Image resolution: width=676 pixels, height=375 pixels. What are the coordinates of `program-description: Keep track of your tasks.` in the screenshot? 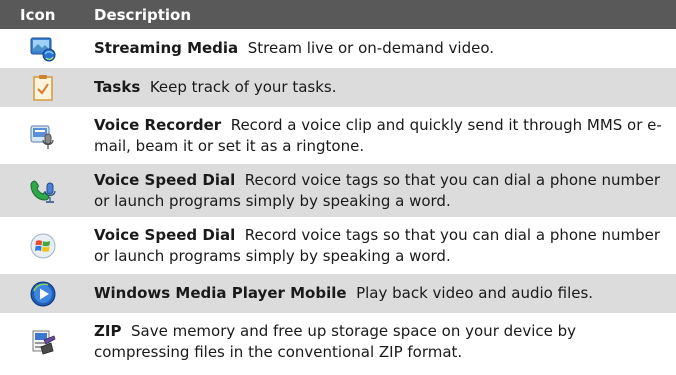 It's located at (243, 87).